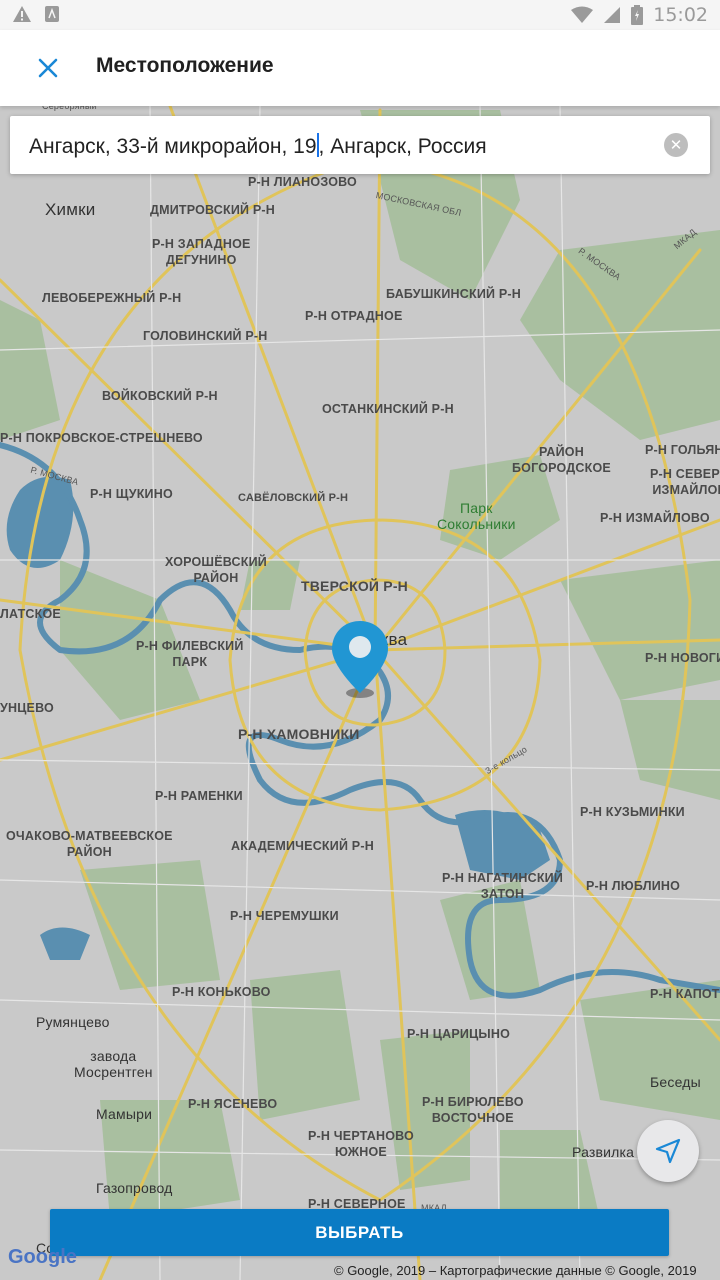 This screenshot has width=720, height=1280. What do you see at coordinates (190, 654) in the screenshot?
I see `map-label-filevsky: Р-Н ФИЛЕВСКИЙ ПАРК` at bounding box center [190, 654].